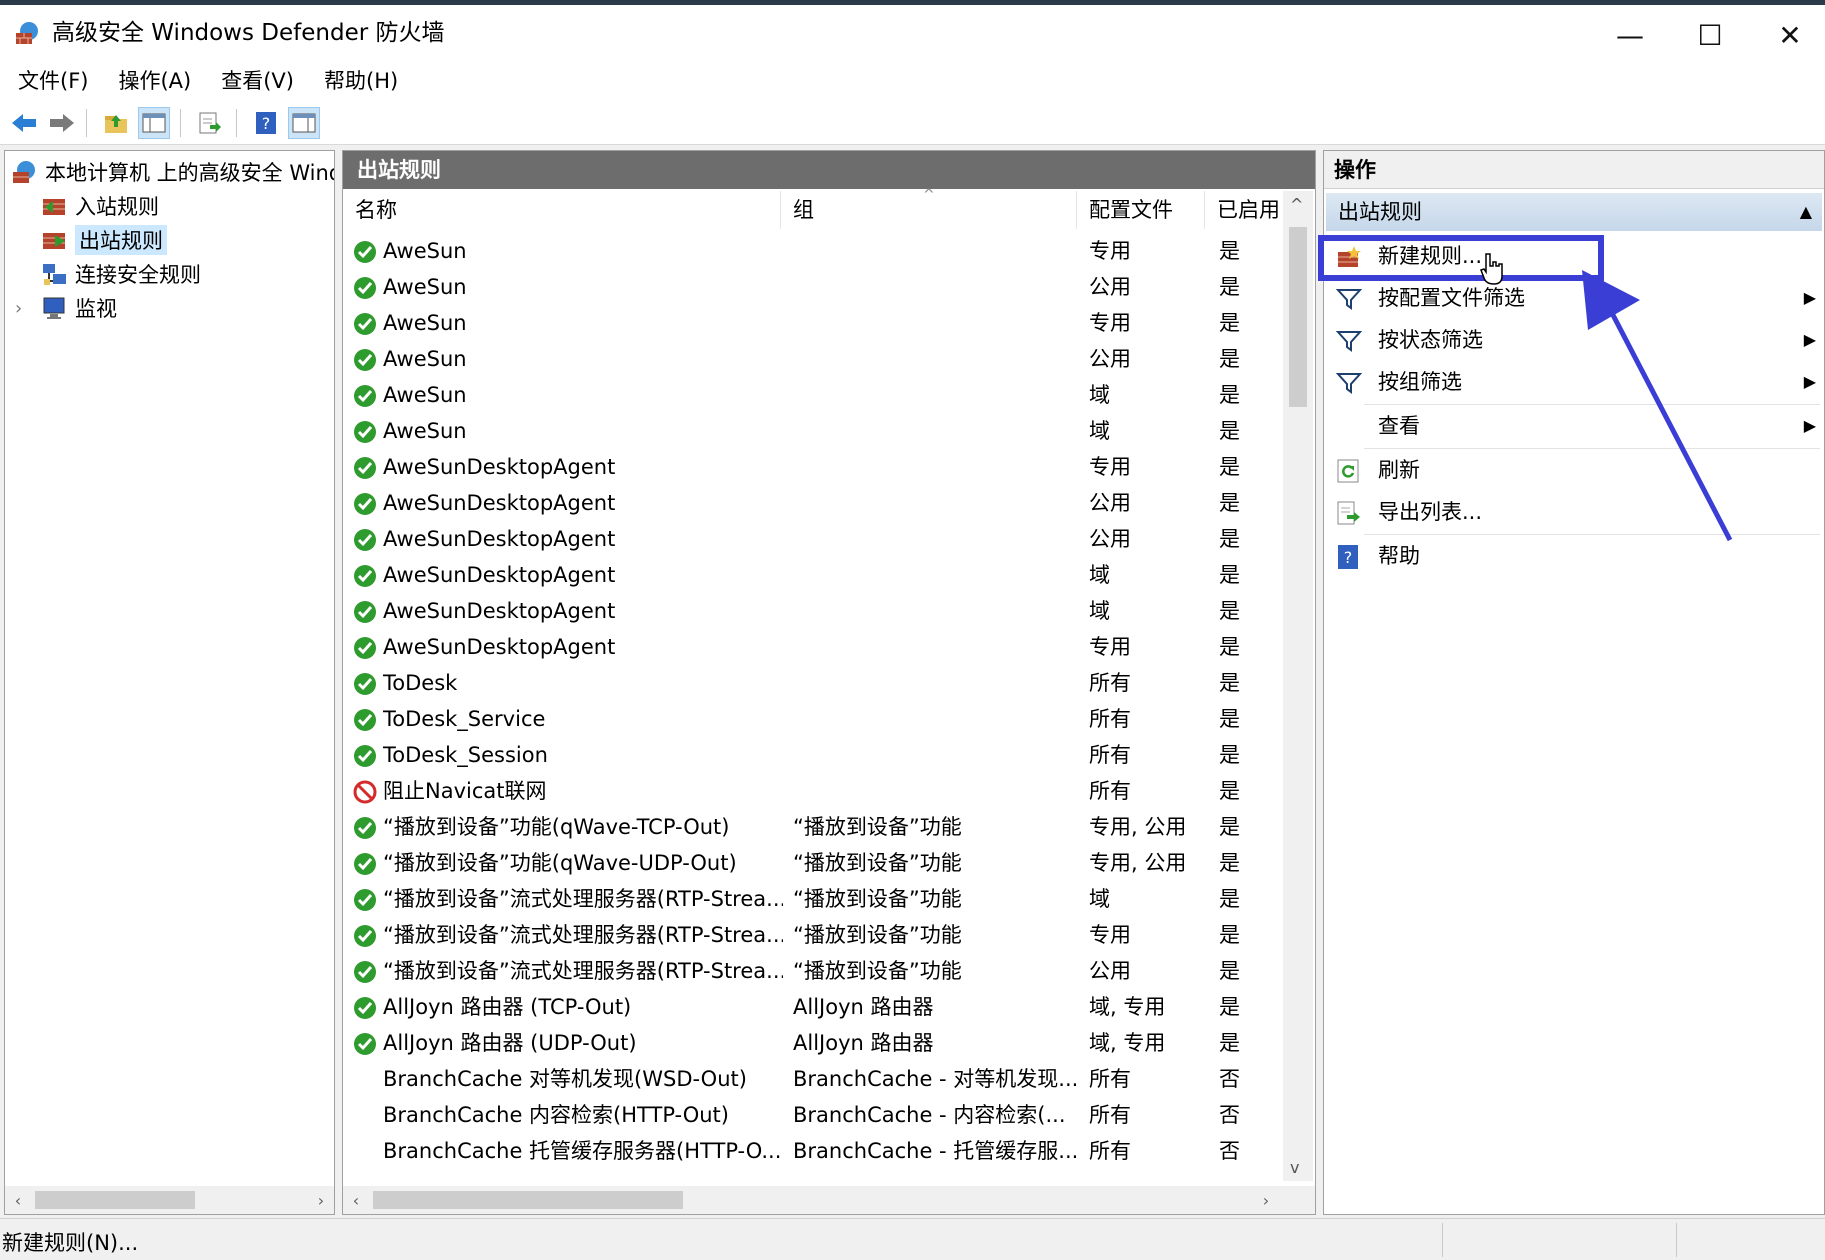 This screenshot has width=1825, height=1260. What do you see at coordinates (813, 1007) in the screenshot?
I see `table-row: AllJoyn 路由器 (TCP-Out) AllJoyn 路由器 域, 专用 是` at bounding box center [813, 1007].